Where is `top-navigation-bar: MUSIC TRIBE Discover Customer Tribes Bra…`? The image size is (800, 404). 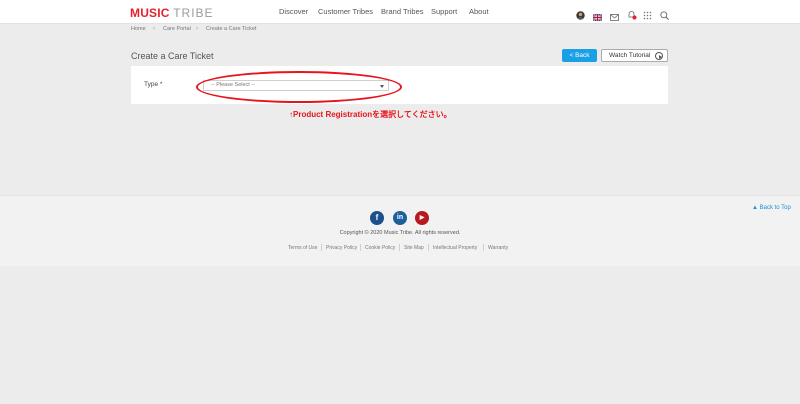 top-navigation-bar: MUSIC TRIBE Discover Customer Tribes Bra… is located at coordinates (400, 12).